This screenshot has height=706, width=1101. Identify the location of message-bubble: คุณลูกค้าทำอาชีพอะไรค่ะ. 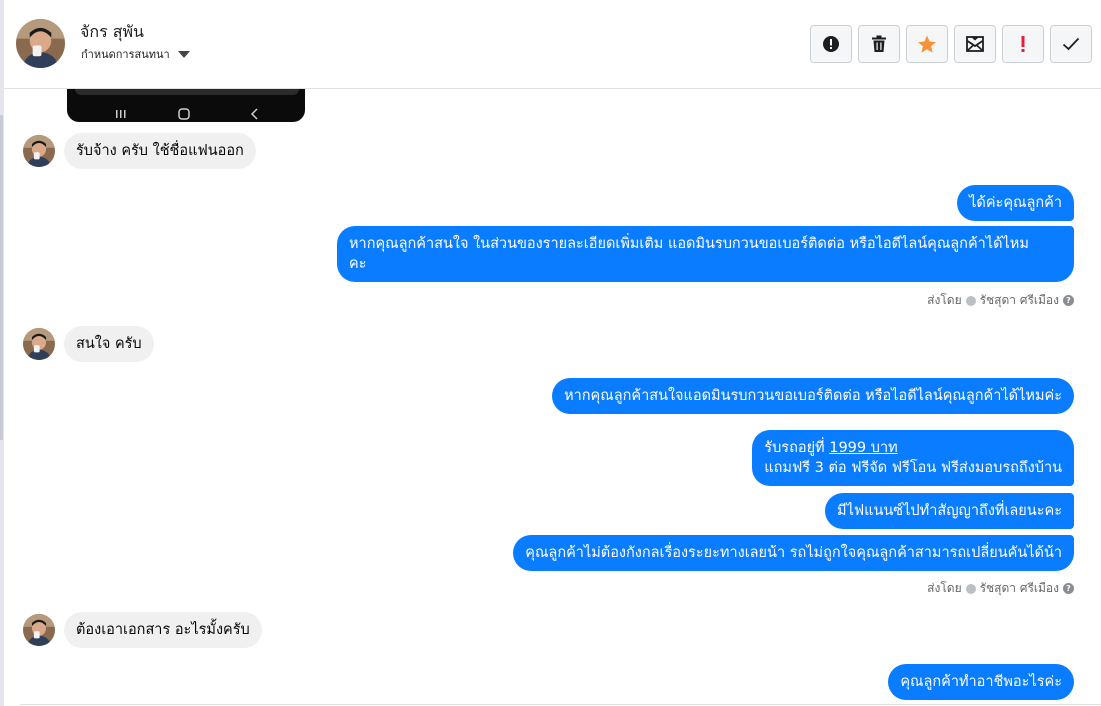
(981, 682).